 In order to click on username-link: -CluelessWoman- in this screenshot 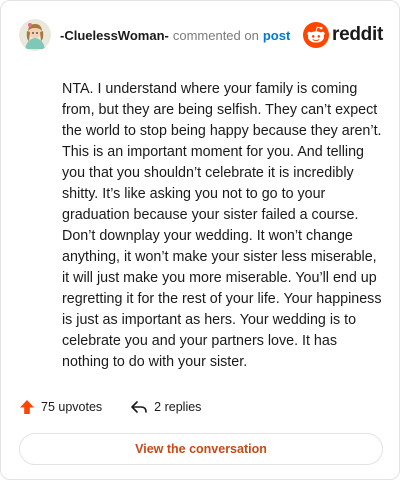, I will do `click(114, 35)`.